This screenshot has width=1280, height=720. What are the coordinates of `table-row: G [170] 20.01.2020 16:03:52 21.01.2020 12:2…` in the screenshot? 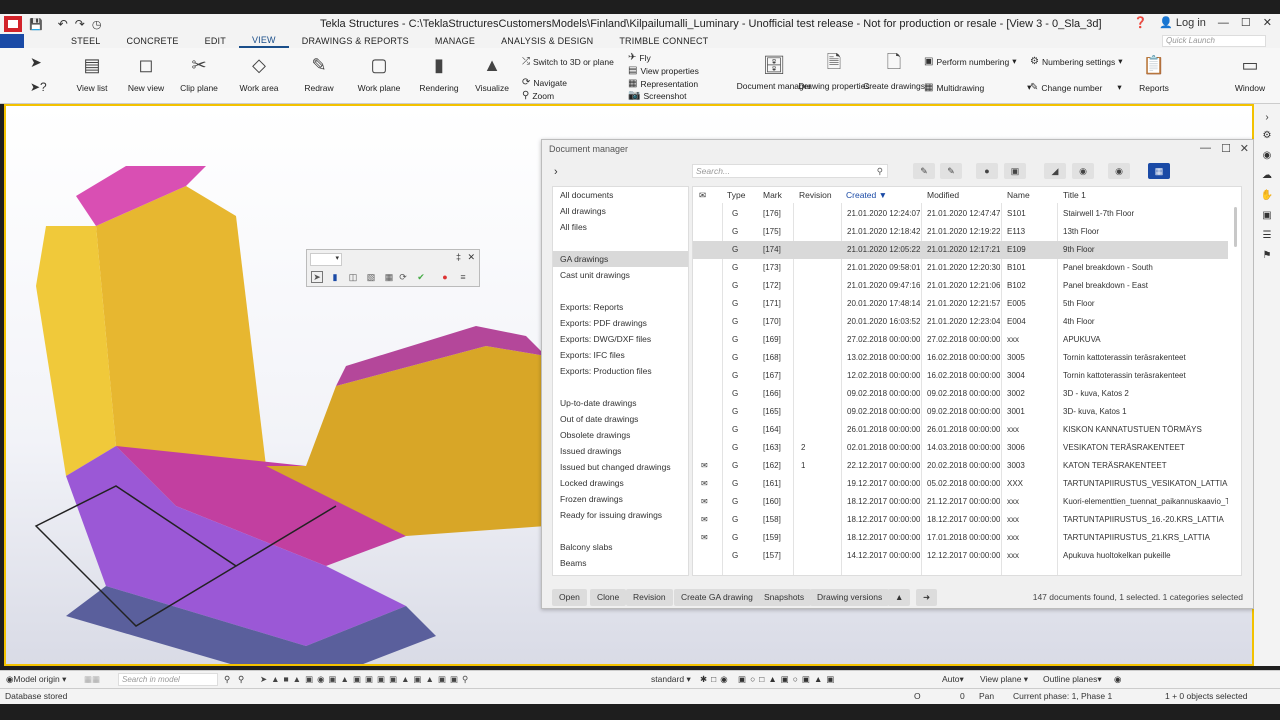 It's located at (960, 322).